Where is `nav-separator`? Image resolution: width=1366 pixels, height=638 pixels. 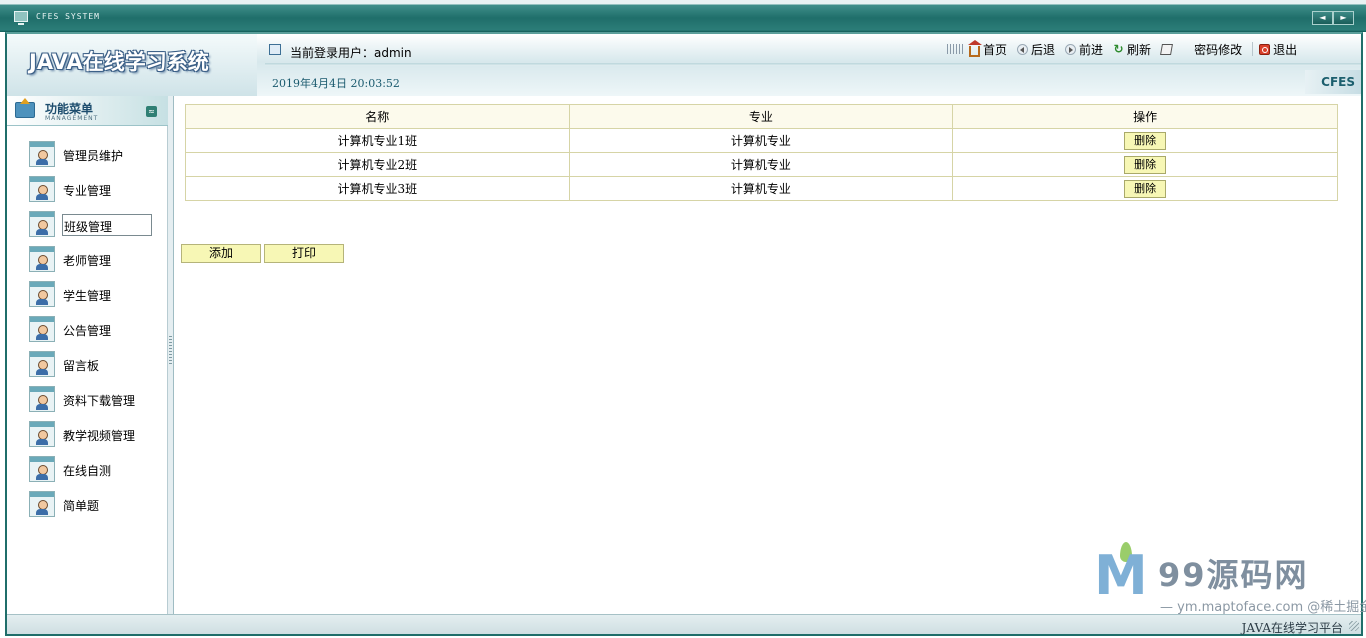 nav-separator is located at coordinates (1253, 49).